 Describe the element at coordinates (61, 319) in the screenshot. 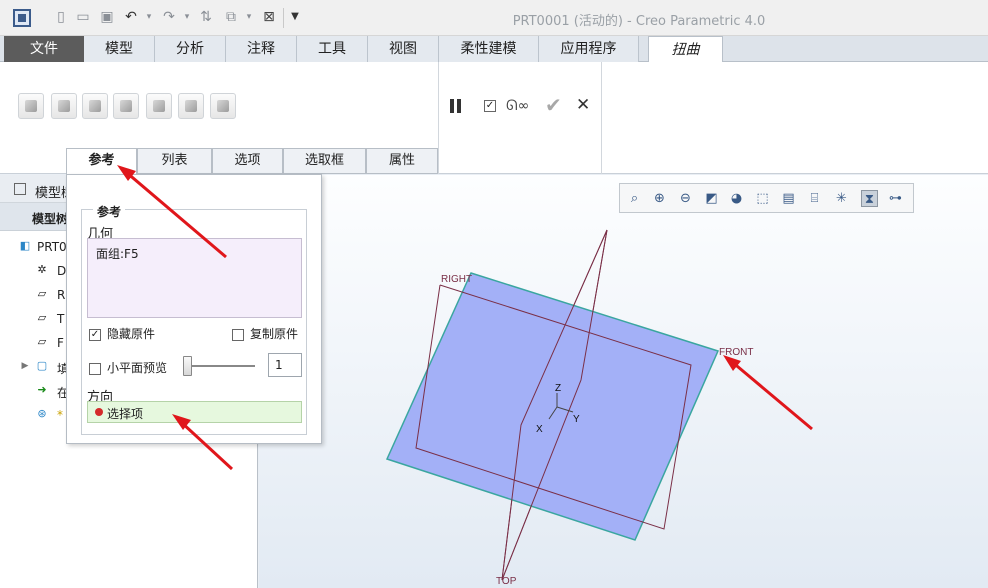

I see `tree-item-label: T` at that location.